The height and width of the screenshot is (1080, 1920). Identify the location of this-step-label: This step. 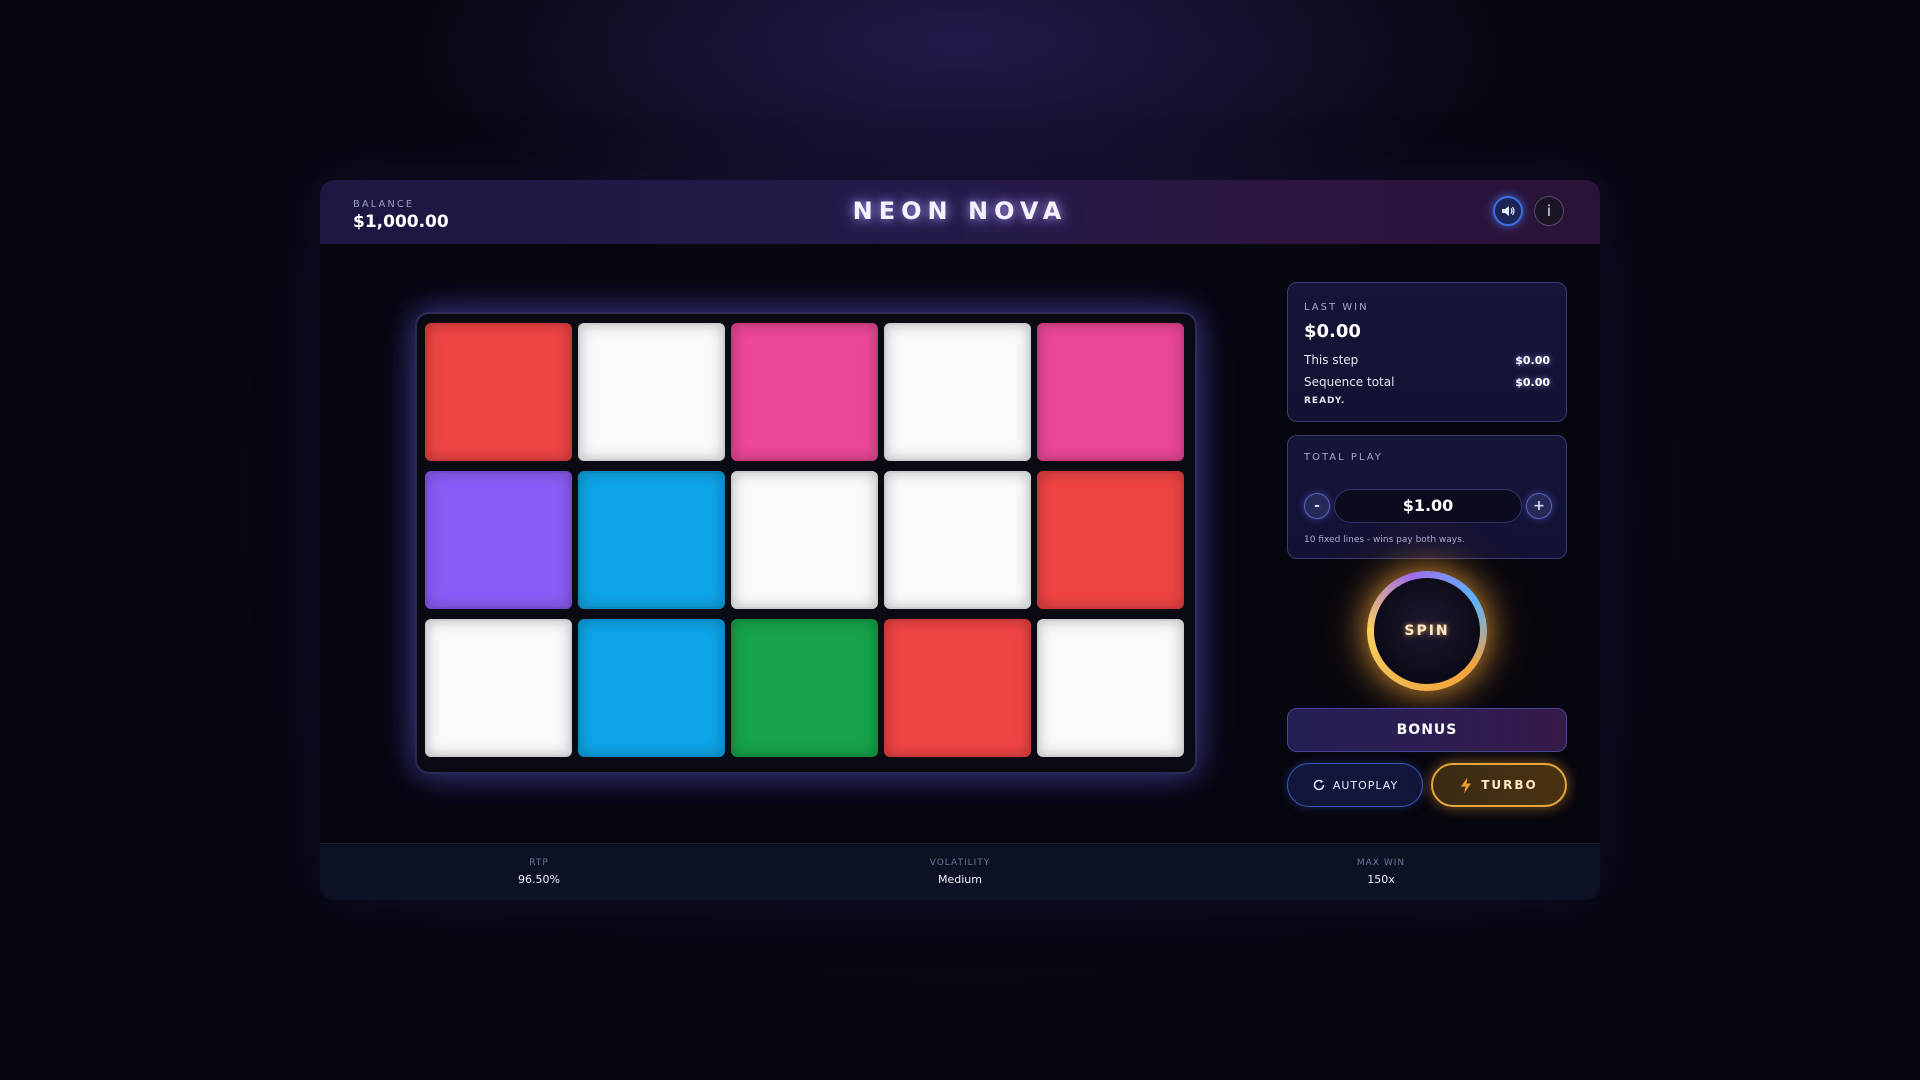
(1331, 360).